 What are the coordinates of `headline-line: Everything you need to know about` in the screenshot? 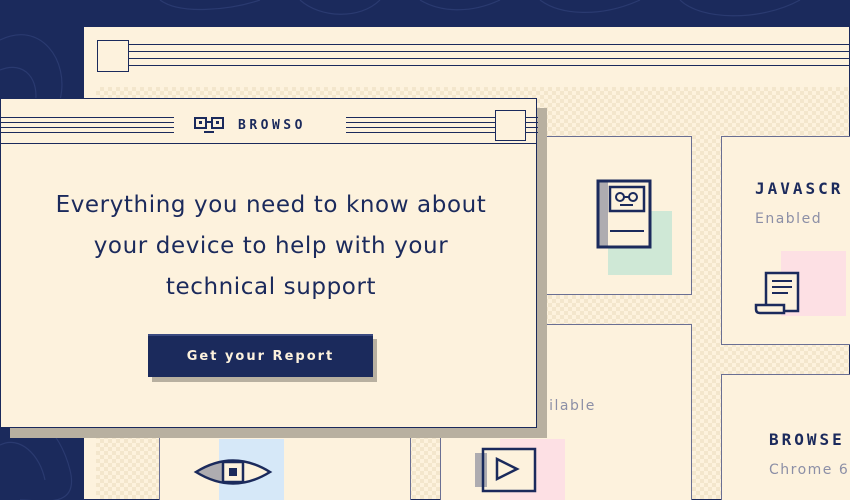 It's located at (271, 205).